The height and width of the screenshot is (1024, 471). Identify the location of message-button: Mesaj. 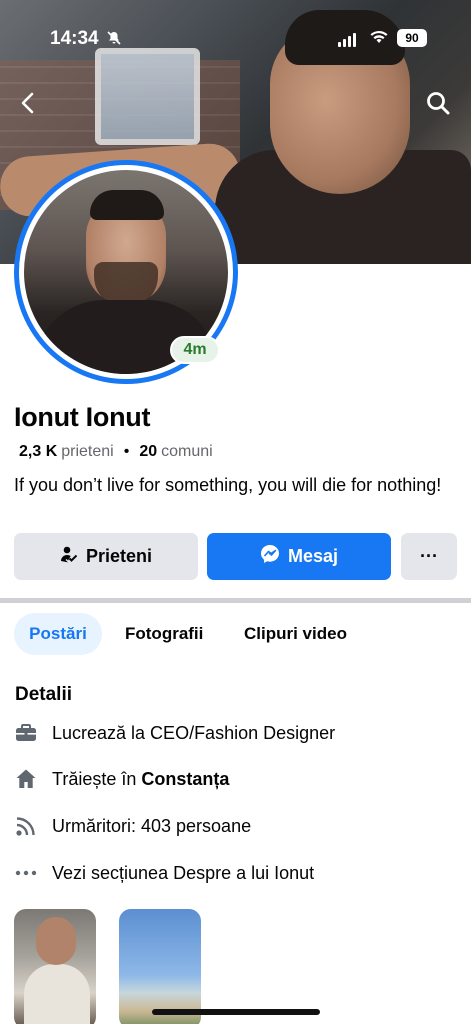
(299, 556).